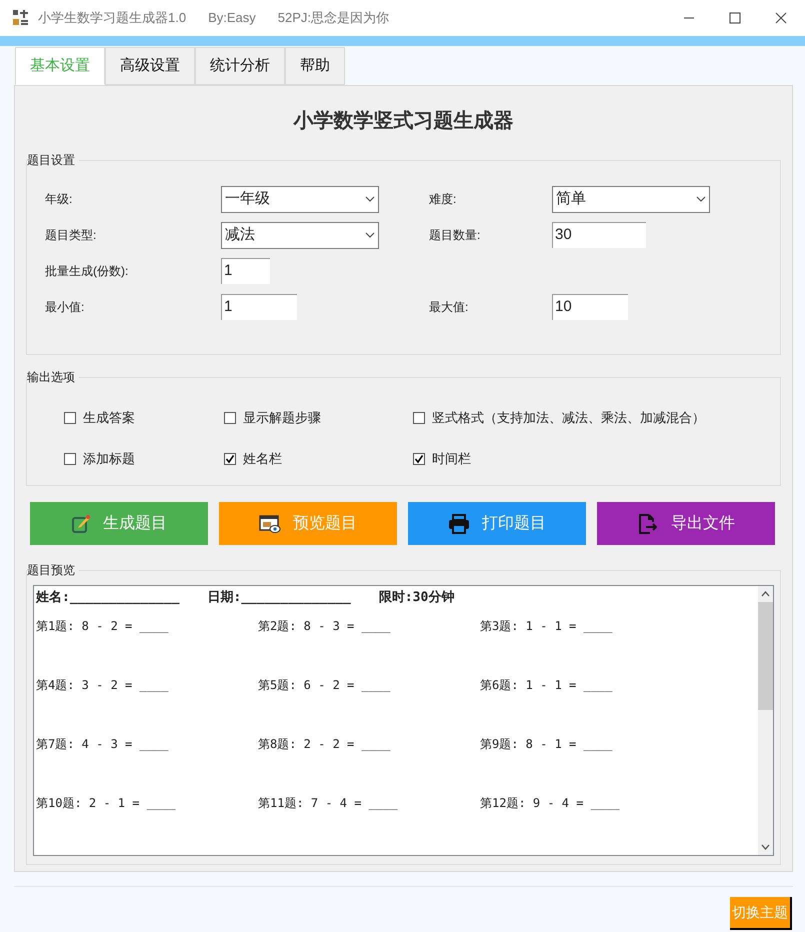  I want to click on checkbox-label: 竖式格式（支持加法、减法、乘法、加减混合）, so click(568, 417).